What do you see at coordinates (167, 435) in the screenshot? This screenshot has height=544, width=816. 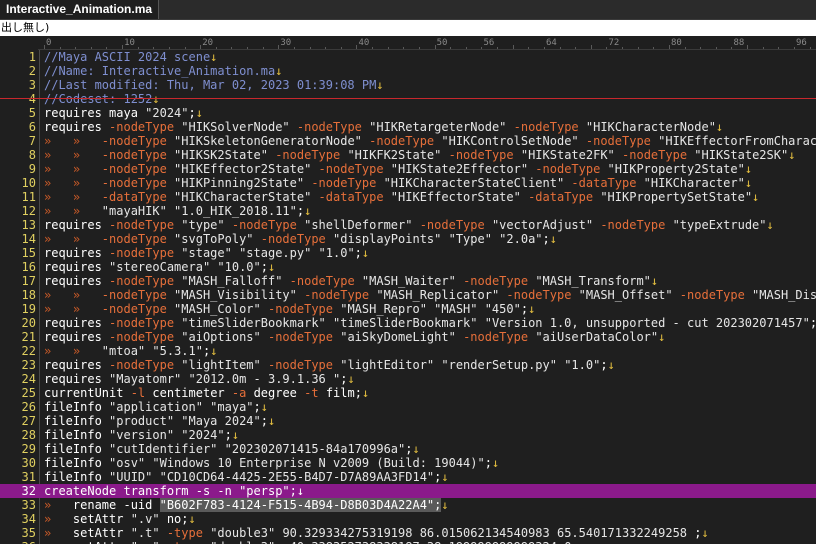 I see `code-token: "version" "2024"` at bounding box center [167, 435].